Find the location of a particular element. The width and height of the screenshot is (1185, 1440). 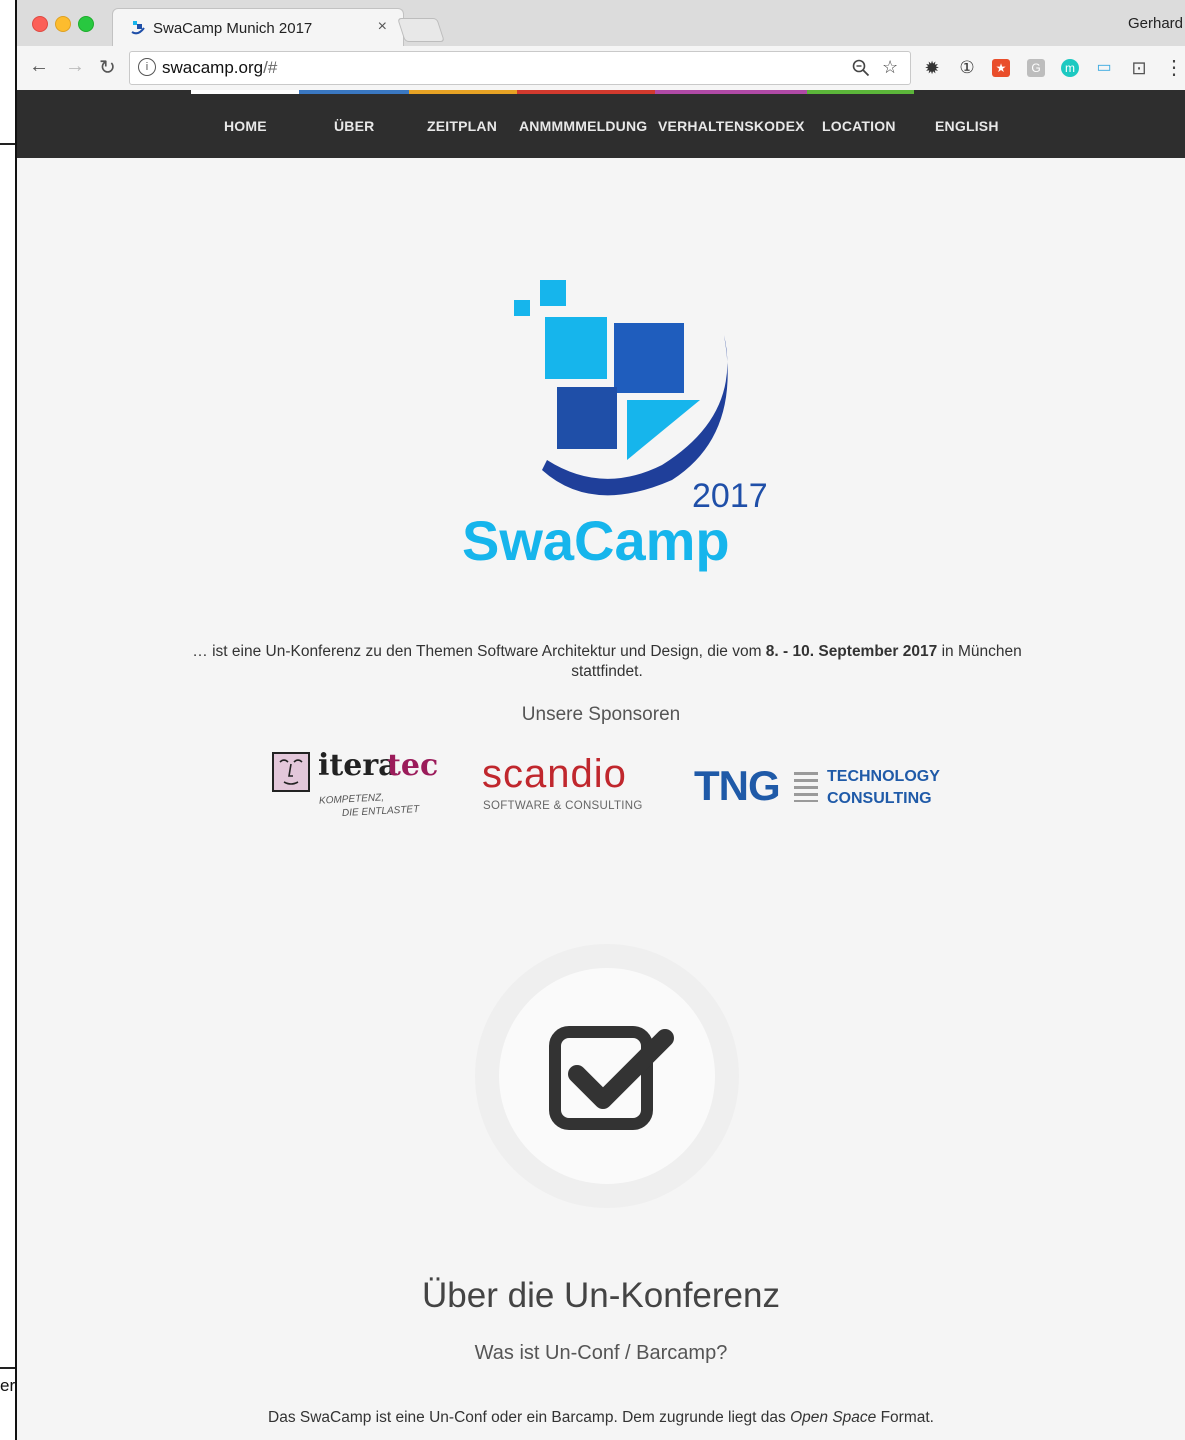

sponsor-scandio-logo: scandio SOFTWARE & CONSULTING is located at coordinates (569, 786).